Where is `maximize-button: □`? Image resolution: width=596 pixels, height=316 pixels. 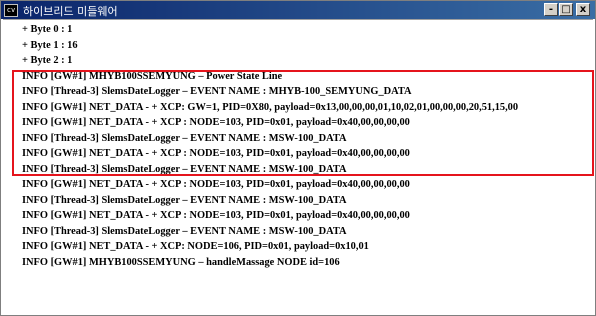 maximize-button: □ is located at coordinates (566, 9).